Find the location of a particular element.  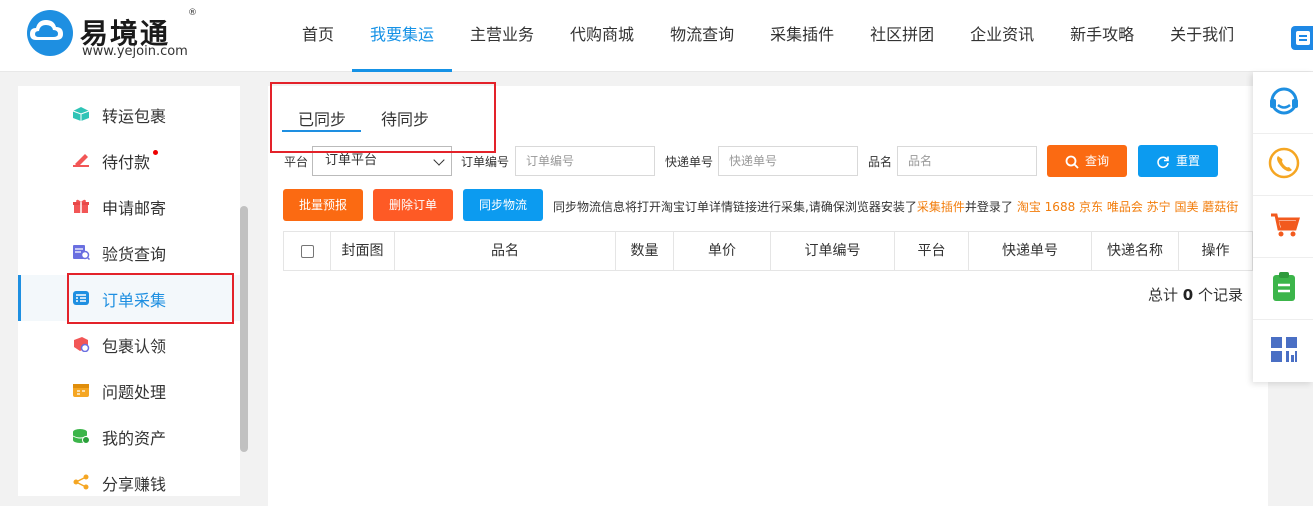

sidebar-item-label: 待付款 is located at coordinates (126, 162).